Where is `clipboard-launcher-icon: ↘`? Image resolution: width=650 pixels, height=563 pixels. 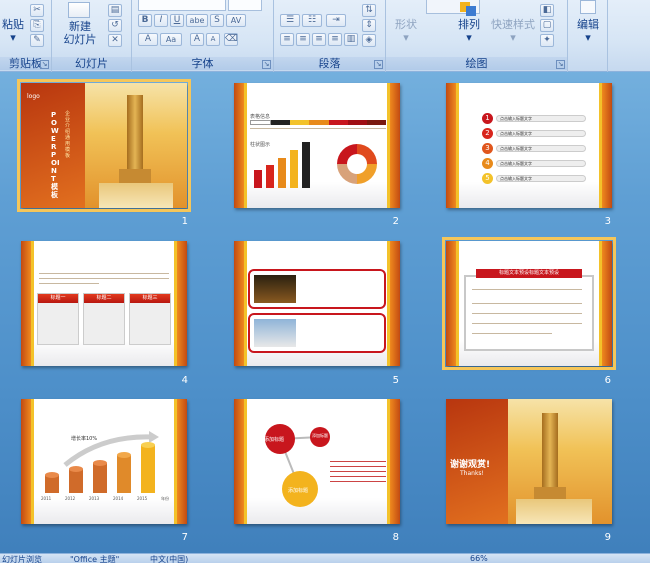 clipboard-launcher-icon: ↘ is located at coordinates (44, 64).